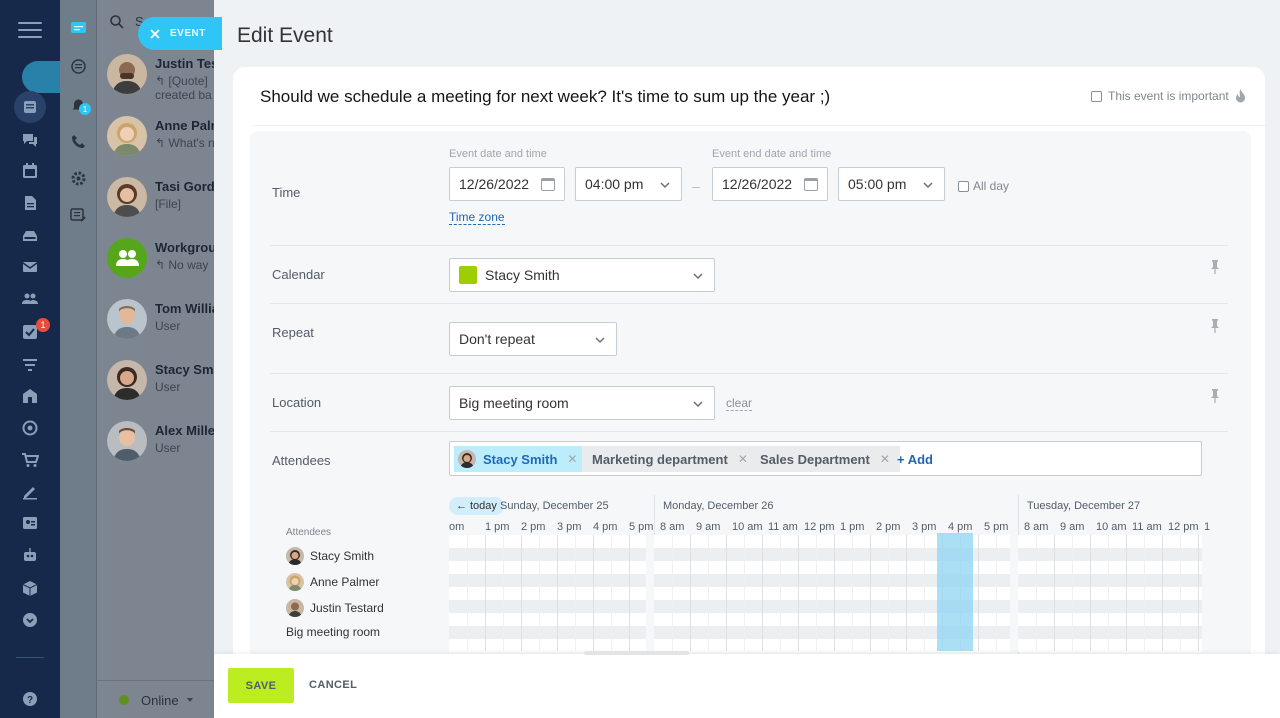 The image size is (1280, 718). Describe the element at coordinates (85, 109) in the screenshot. I see `notifications-badge: 1` at that location.